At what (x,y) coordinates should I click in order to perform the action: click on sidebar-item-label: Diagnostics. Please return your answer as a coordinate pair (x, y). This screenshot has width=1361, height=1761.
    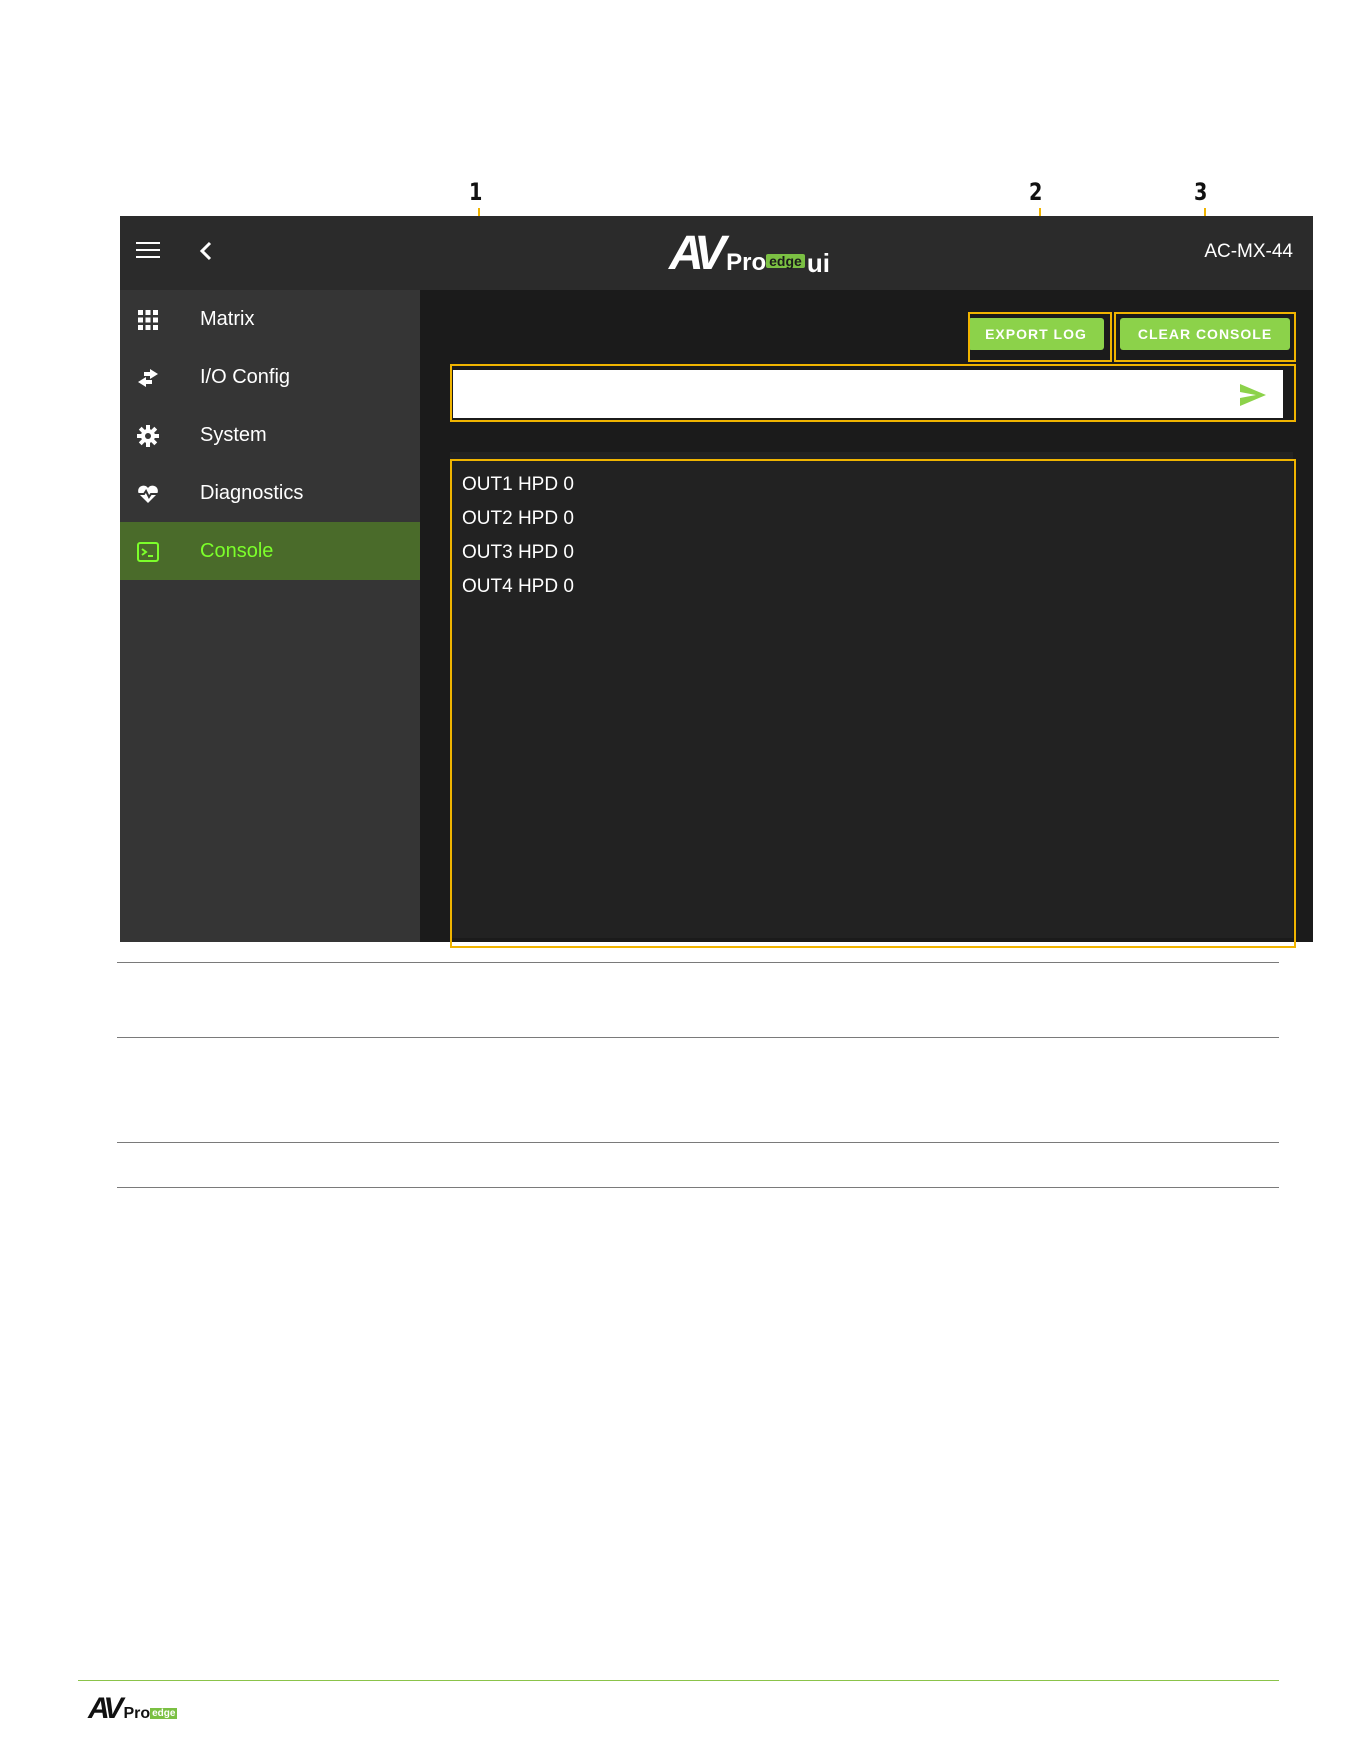
    Looking at the image, I should click on (252, 492).